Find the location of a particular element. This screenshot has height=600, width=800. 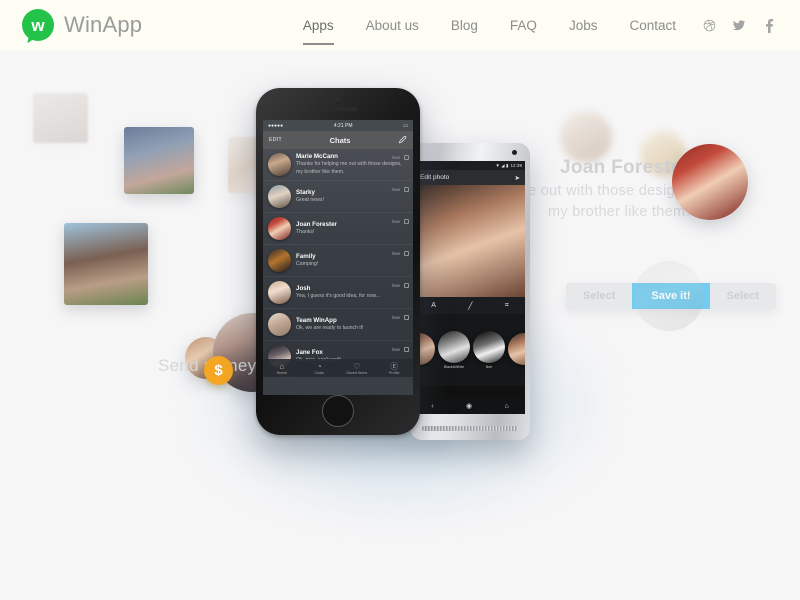

ios-tab-bar: ⌂ Home ◔ Chats ♡ Saved Items Ⓔ Profile is located at coordinates (338, 368).